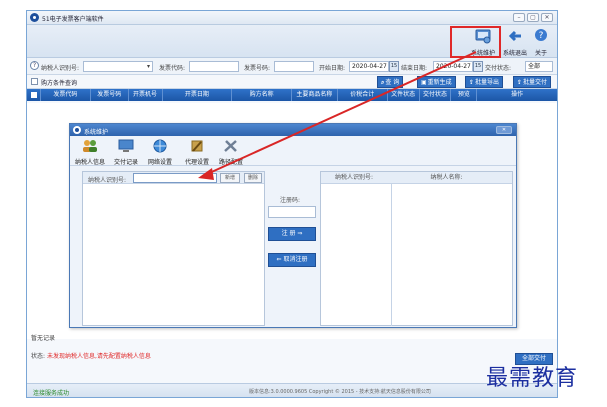 The image size is (607, 407). Describe the element at coordinates (43, 338) in the screenshot. I see `no-records-text: 暂无记录` at that location.